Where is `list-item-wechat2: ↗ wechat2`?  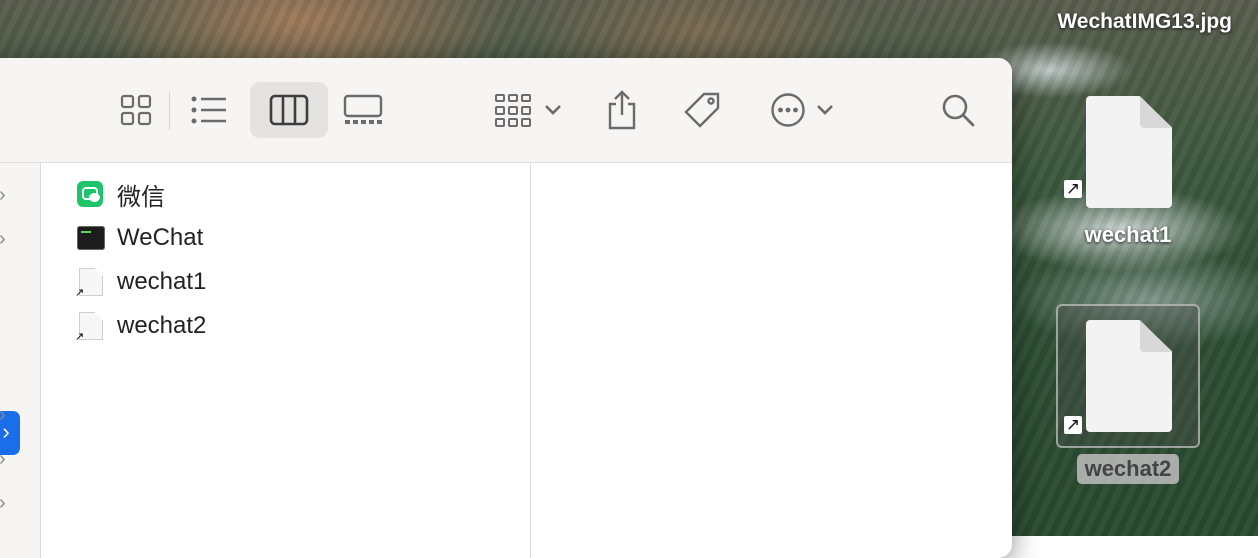 list-item-wechat2: ↗ wechat2 is located at coordinates (141, 326).